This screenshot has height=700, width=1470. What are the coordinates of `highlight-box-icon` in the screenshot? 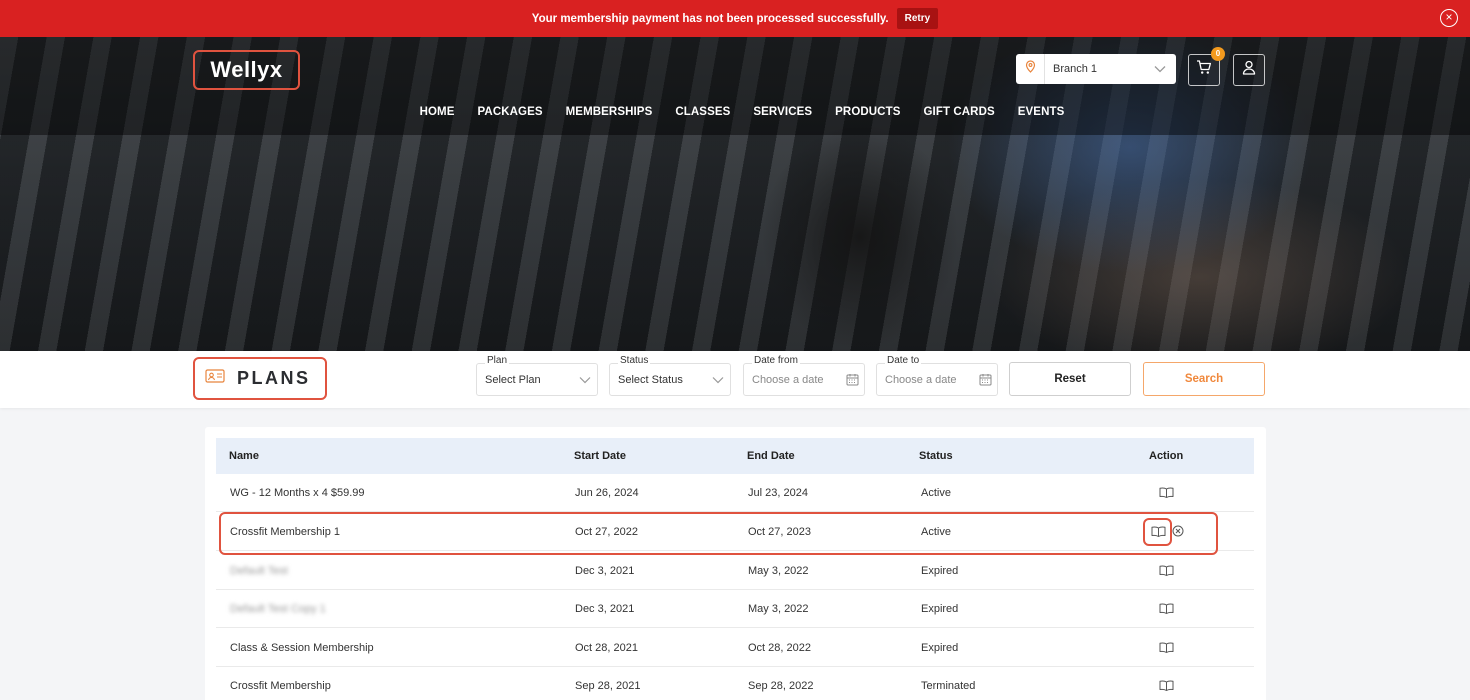 It's located at (1157, 532).